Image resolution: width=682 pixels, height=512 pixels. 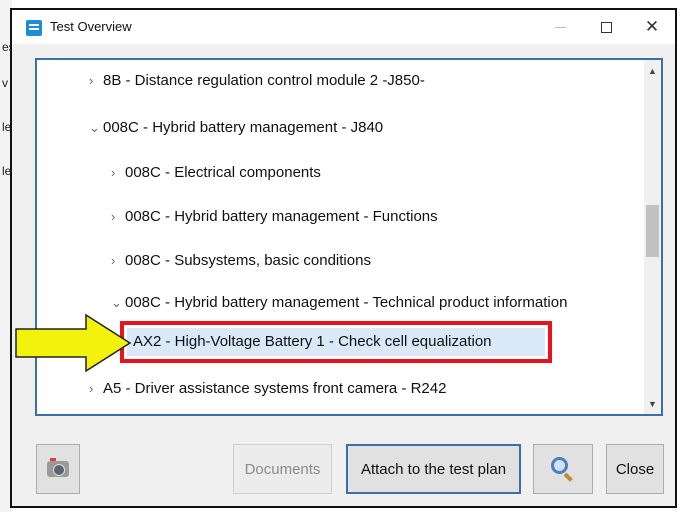 I want to click on scroll-up-icon: ▲, so click(x=652, y=70).